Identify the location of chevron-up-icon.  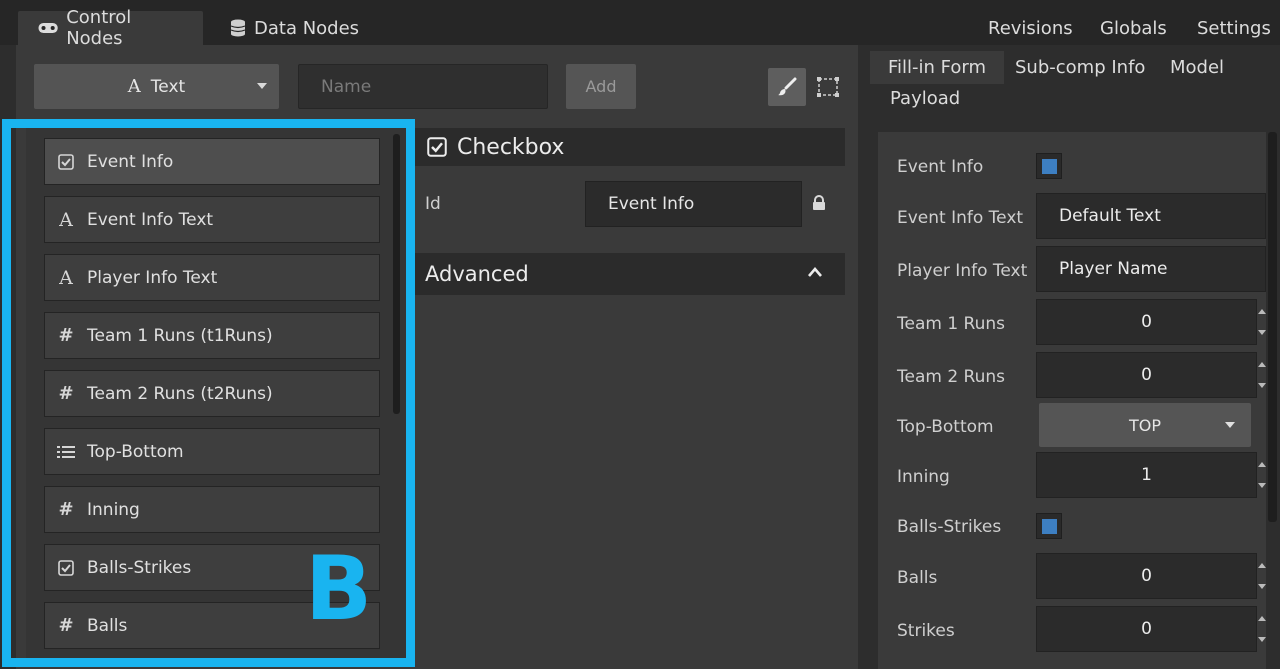
(815, 272).